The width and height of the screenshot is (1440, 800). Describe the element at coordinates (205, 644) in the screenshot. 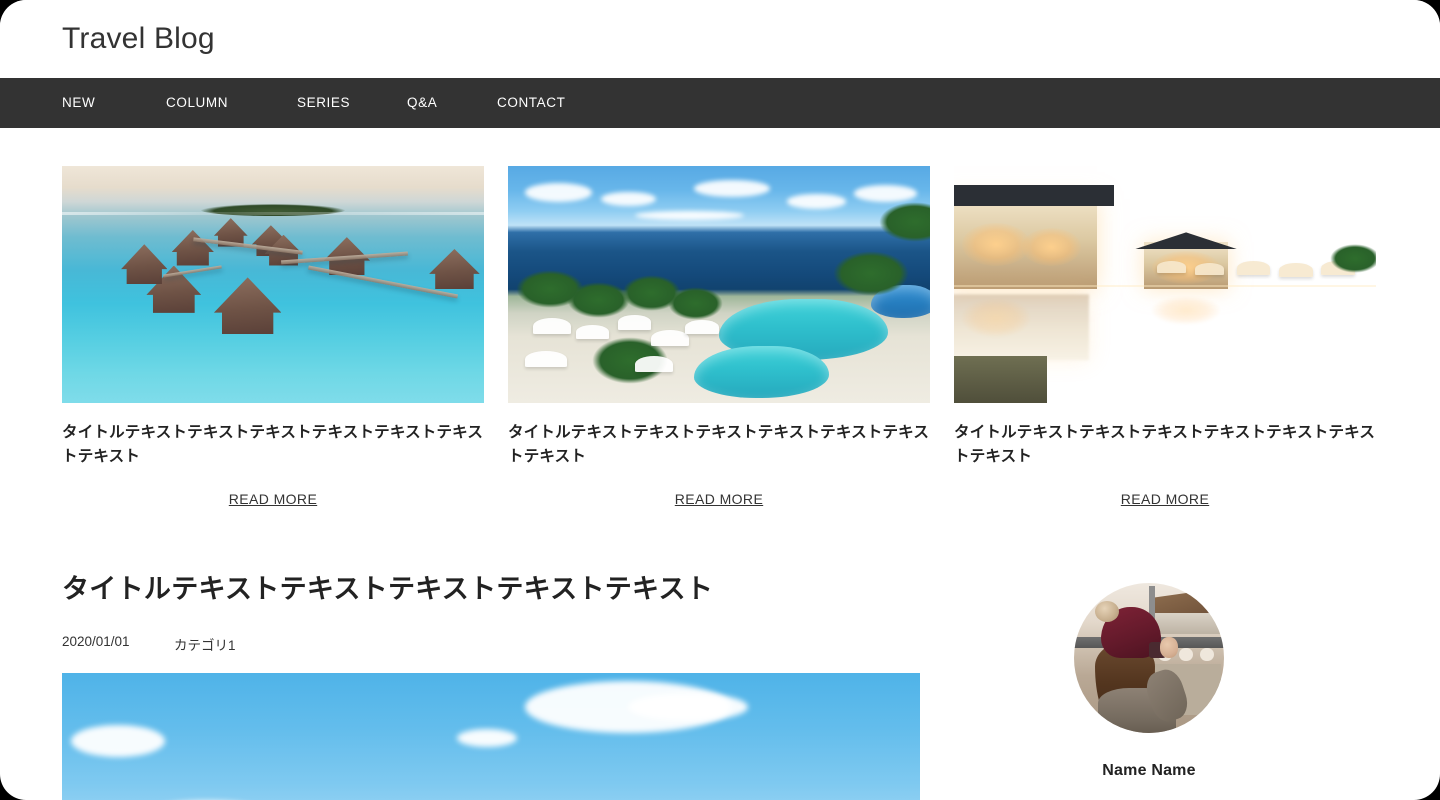

I see `article-category: カテゴリ1` at that location.